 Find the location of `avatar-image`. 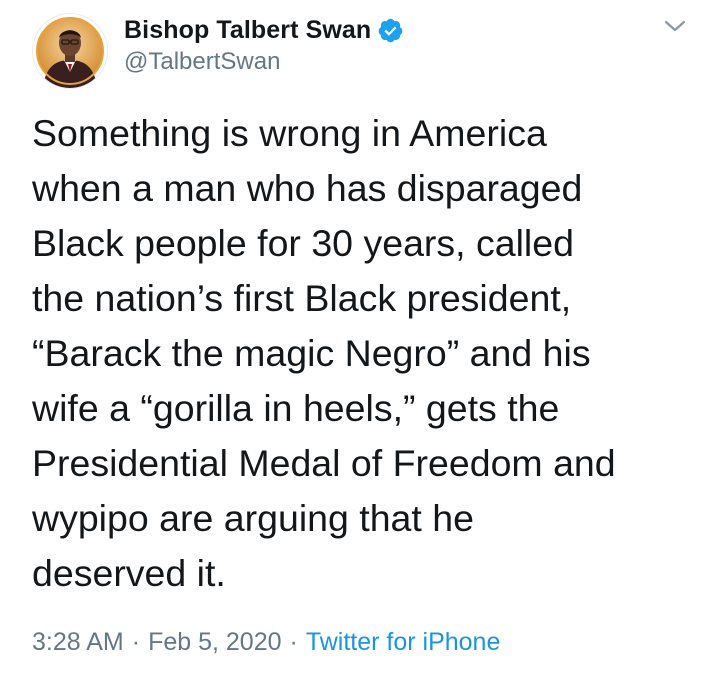

avatar-image is located at coordinates (70, 51).